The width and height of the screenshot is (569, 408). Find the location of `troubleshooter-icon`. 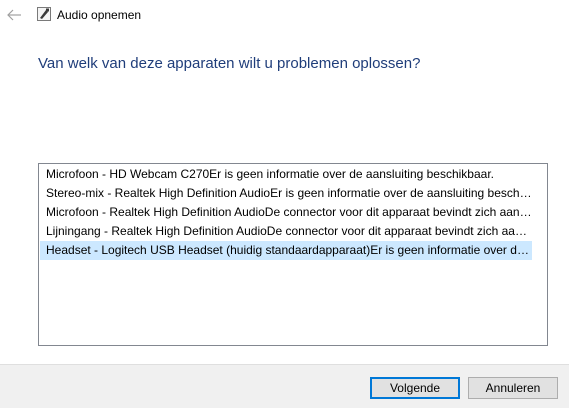

troubleshooter-icon is located at coordinates (44, 14).